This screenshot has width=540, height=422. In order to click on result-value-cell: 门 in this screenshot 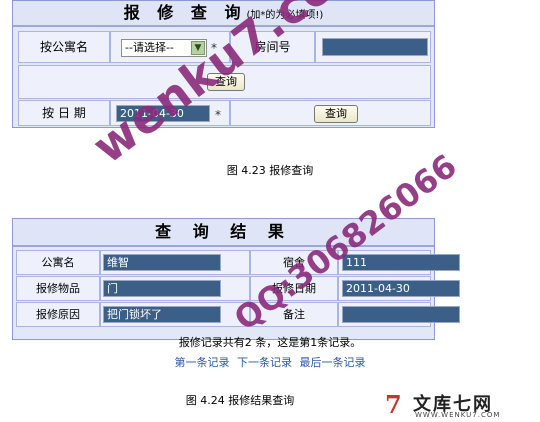, I will do `click(175, 288)`.